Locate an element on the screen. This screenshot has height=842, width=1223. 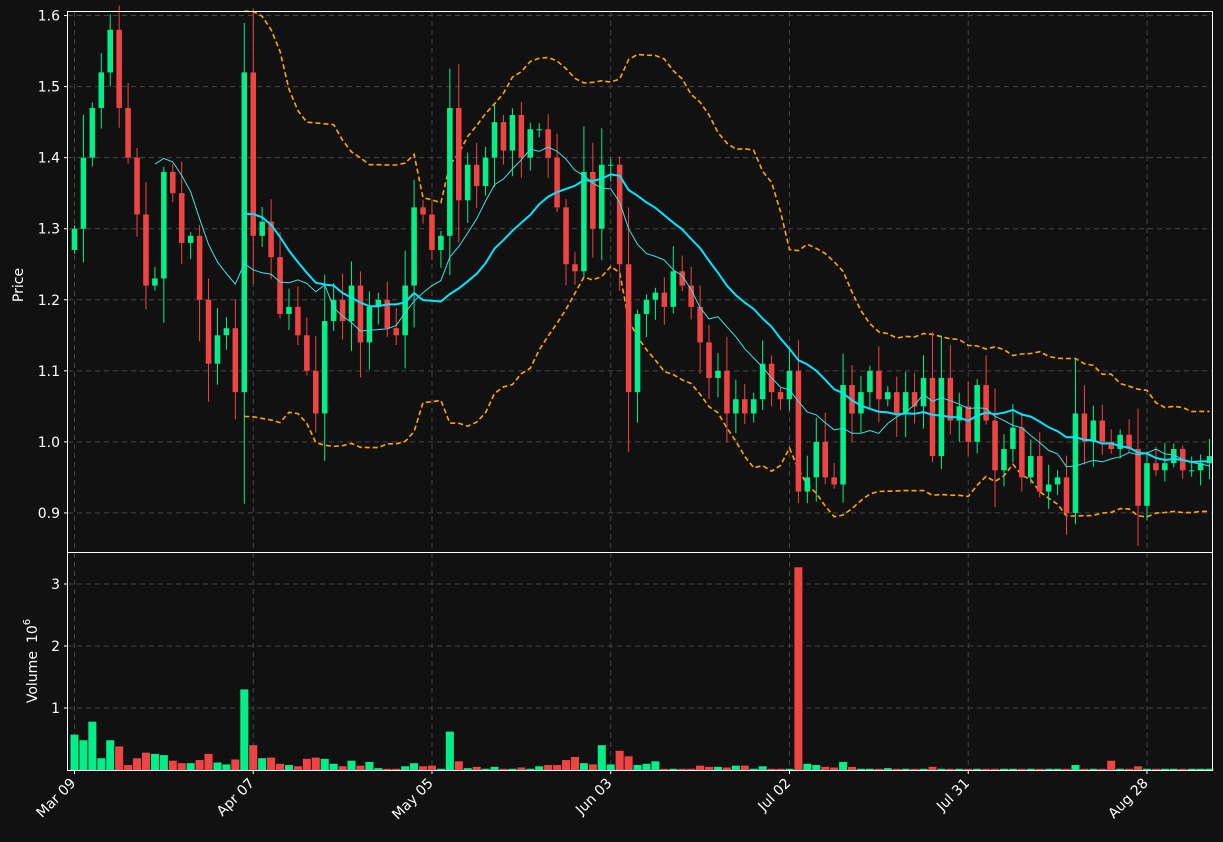
price-tick-label: 1.3 is located at coordinates (49, 230).